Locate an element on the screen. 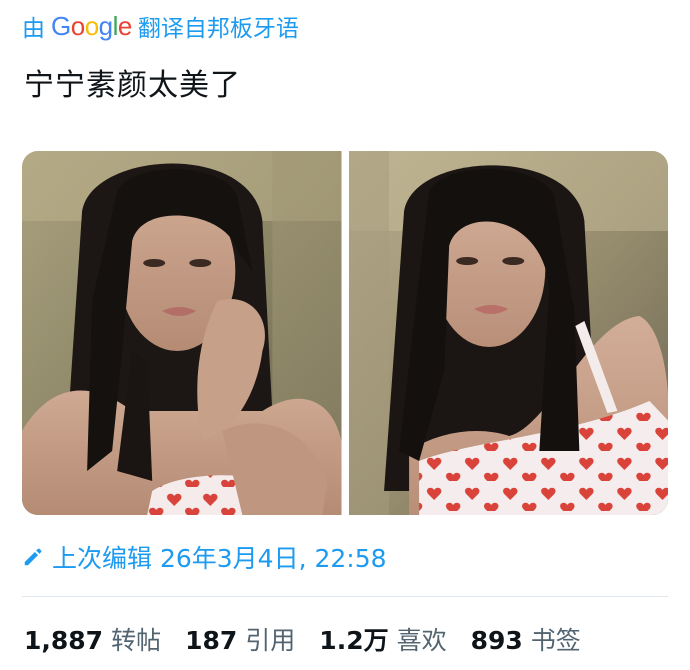  translated-from-language: 翻译自邦板牙语 is located at coordinates (218, 29).